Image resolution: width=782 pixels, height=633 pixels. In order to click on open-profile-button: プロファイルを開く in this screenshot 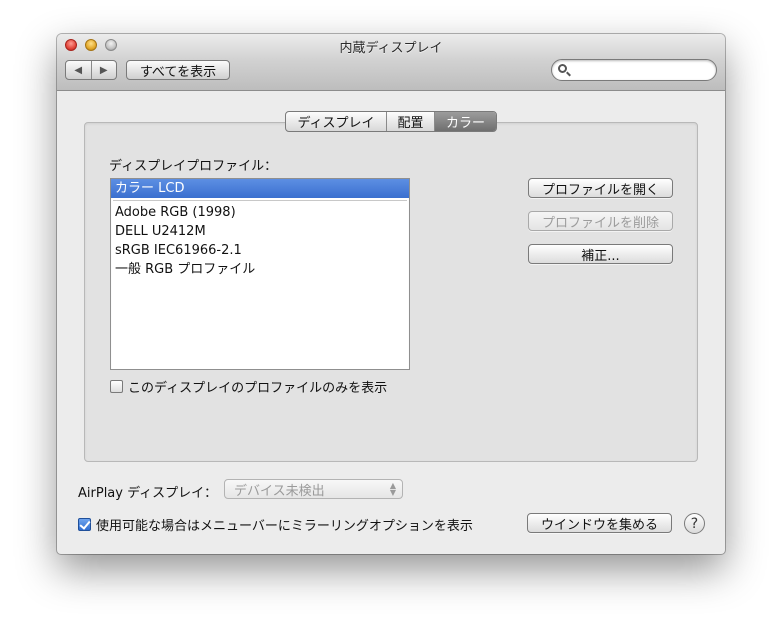, I will do `click(600, 188)`.